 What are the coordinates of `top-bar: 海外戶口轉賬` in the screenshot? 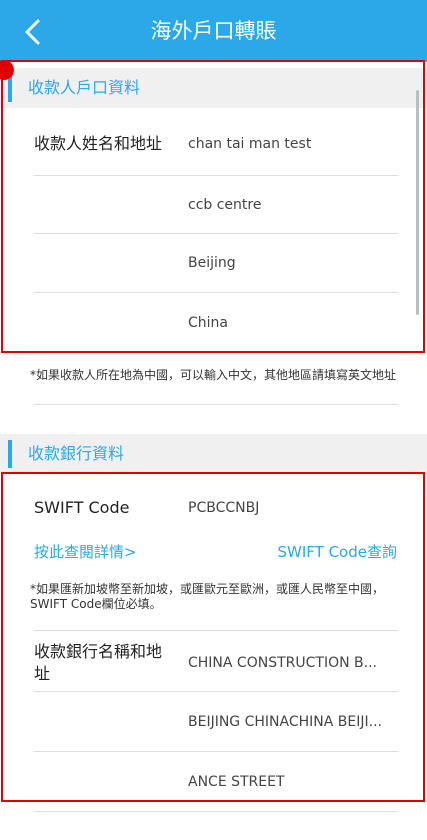 It's located at (213, 31).